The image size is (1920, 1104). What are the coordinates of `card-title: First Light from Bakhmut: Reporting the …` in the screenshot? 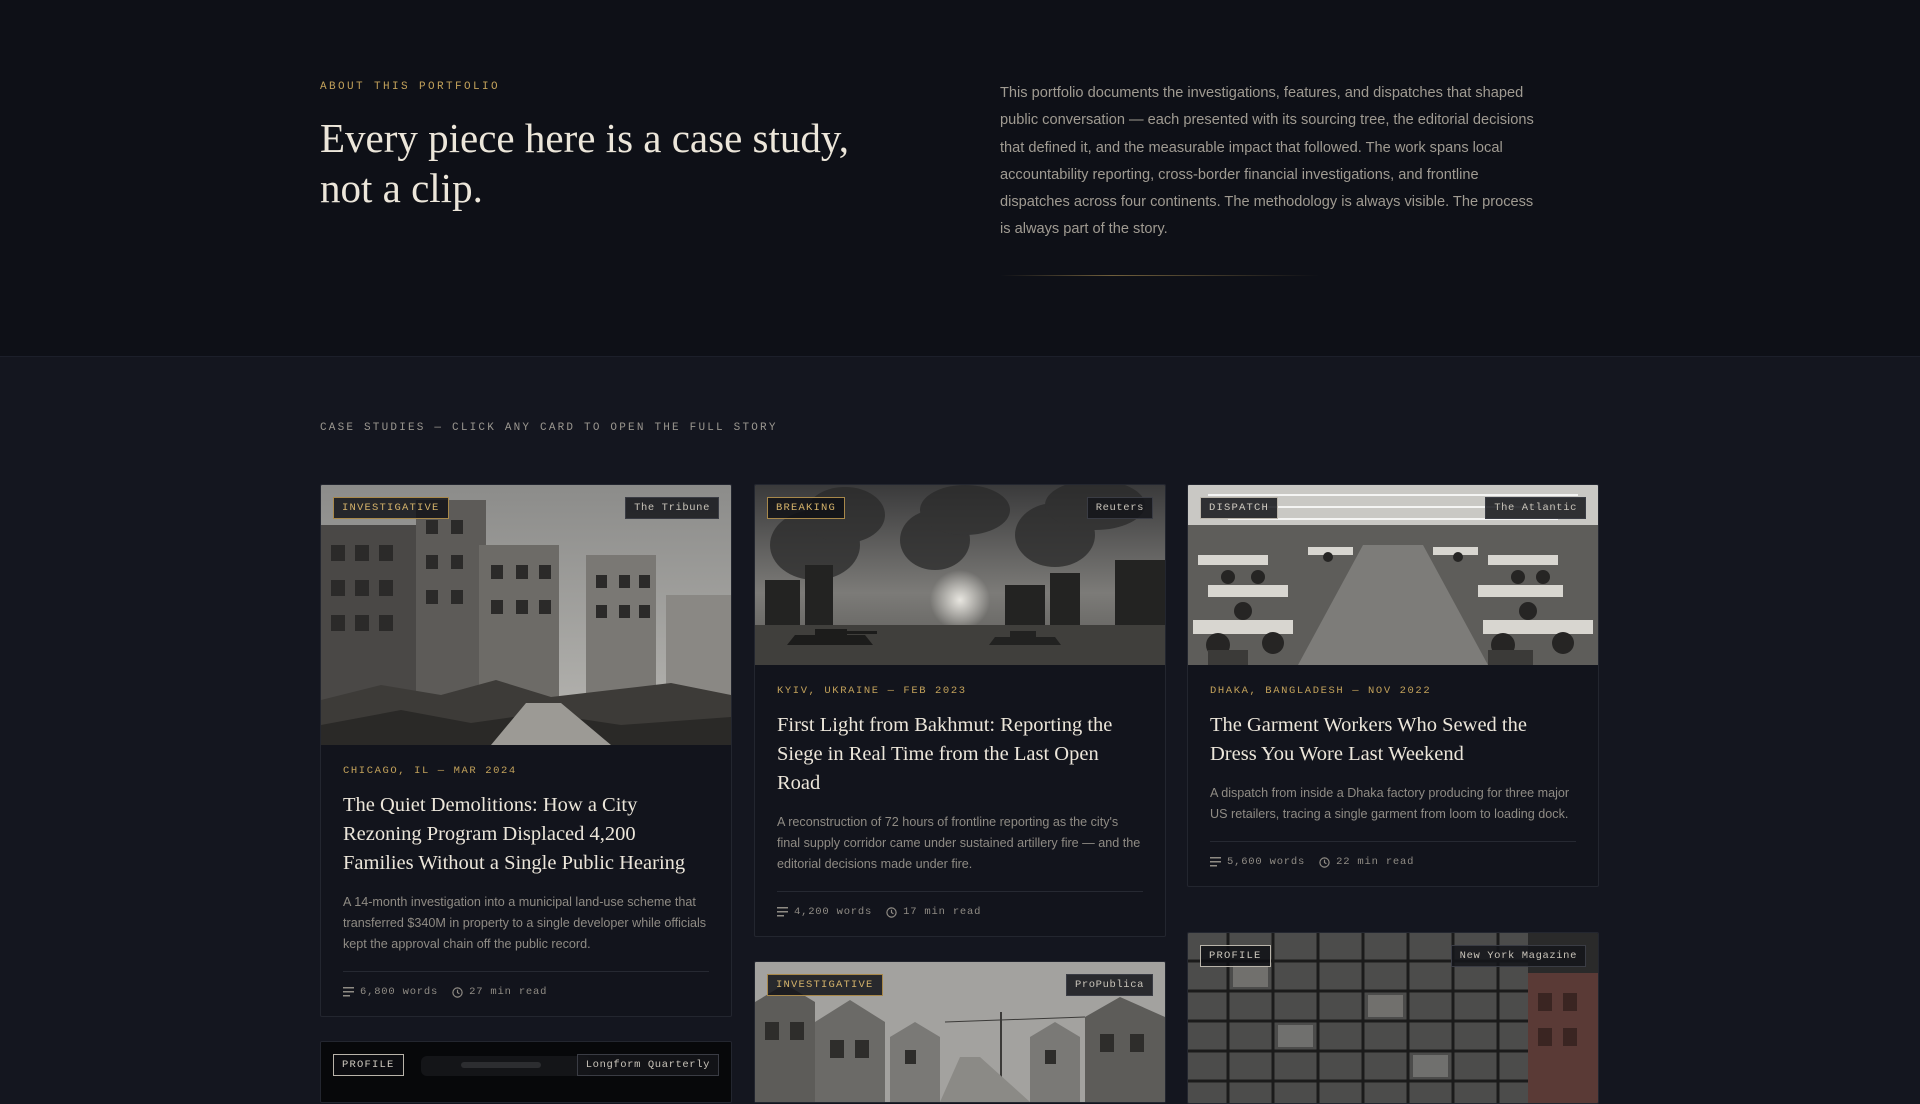 It's located at (960, 754).